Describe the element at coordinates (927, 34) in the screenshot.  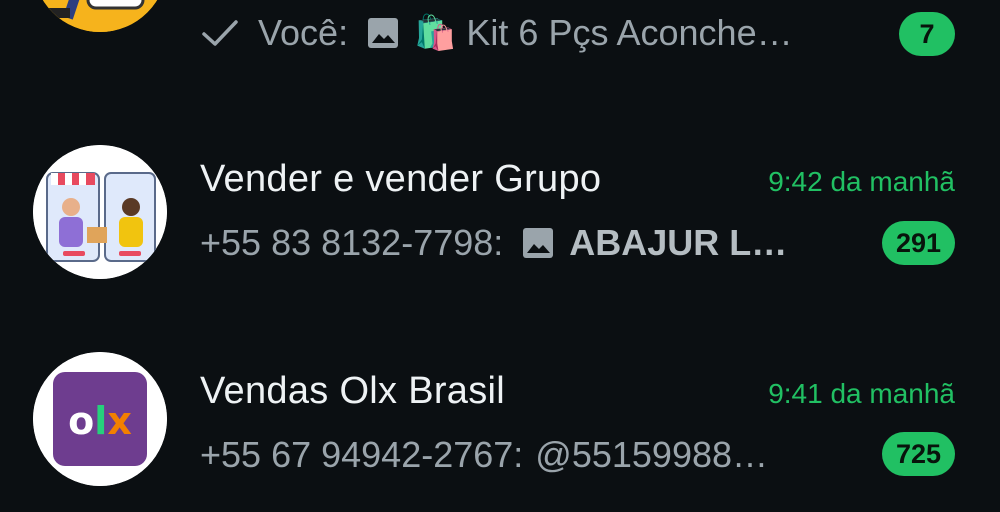
I see `unread-badge: 7` at that location.